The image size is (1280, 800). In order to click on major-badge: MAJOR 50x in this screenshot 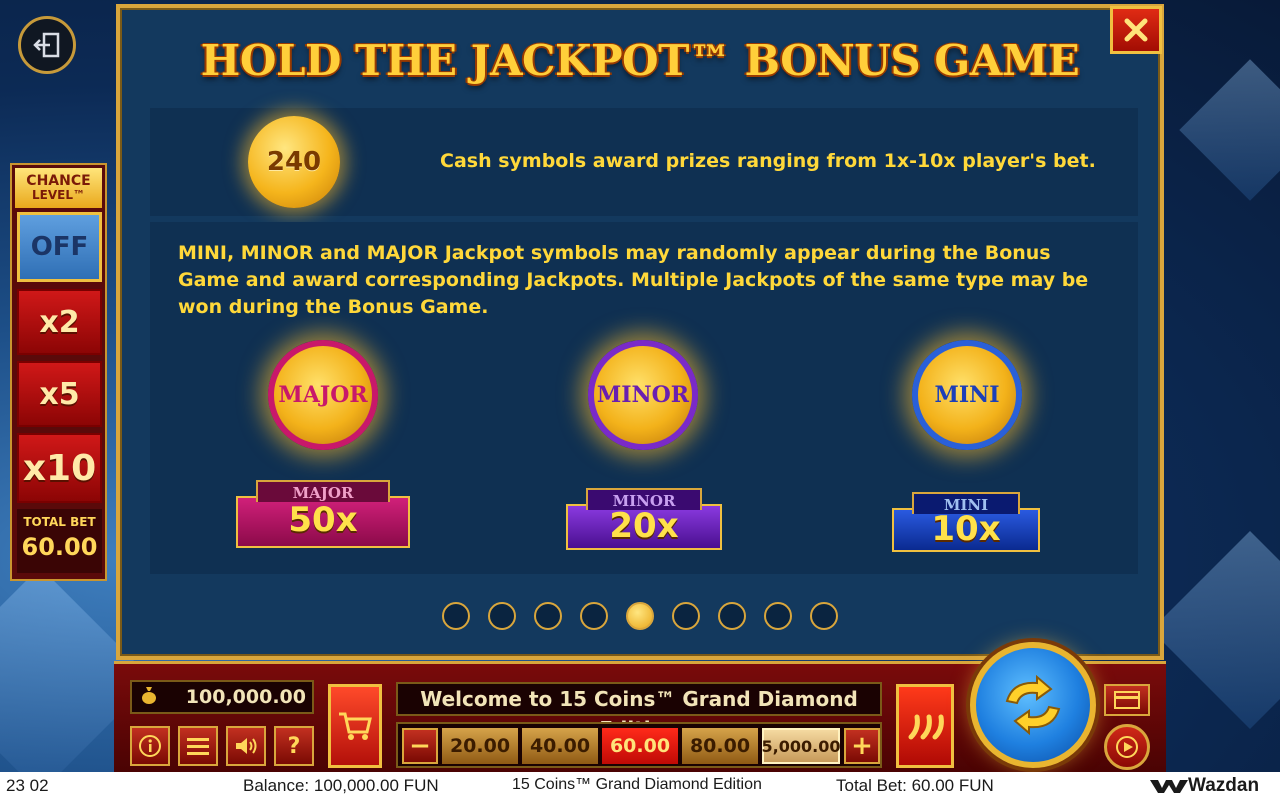, I will do `click(323, 514)`.